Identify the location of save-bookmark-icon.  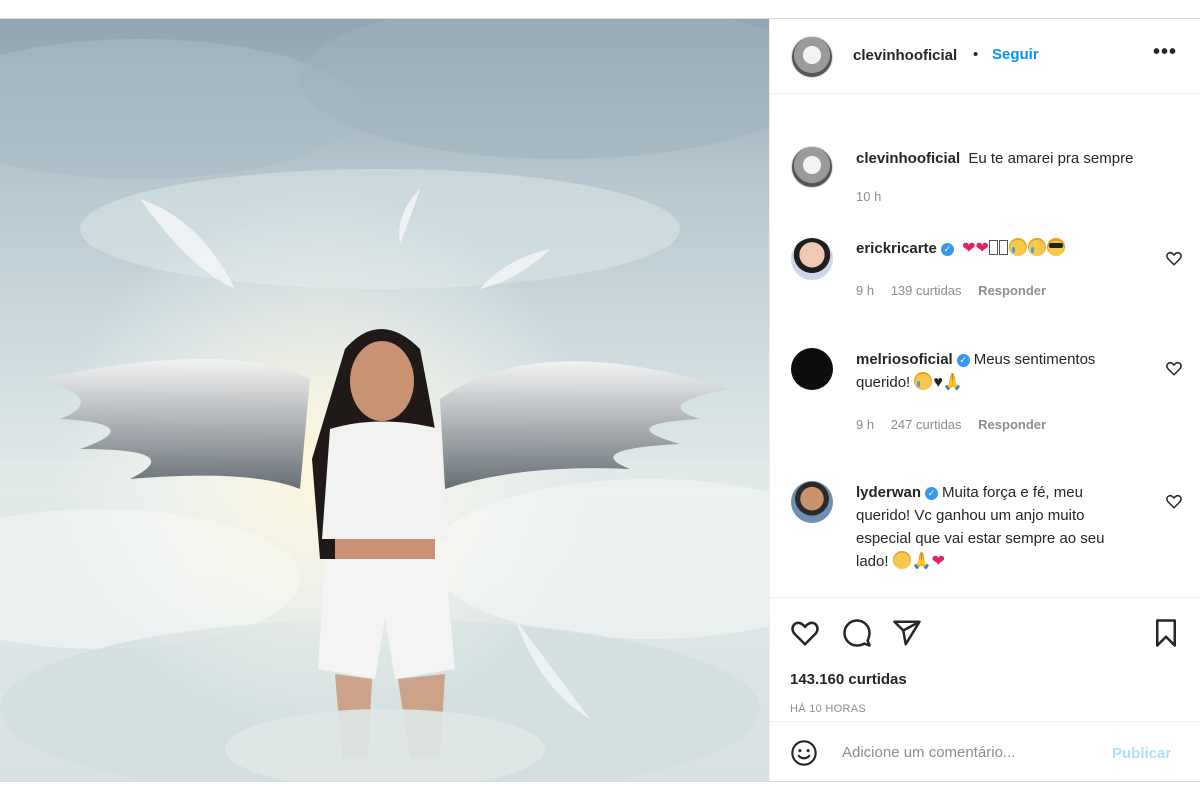
(1166, 633).